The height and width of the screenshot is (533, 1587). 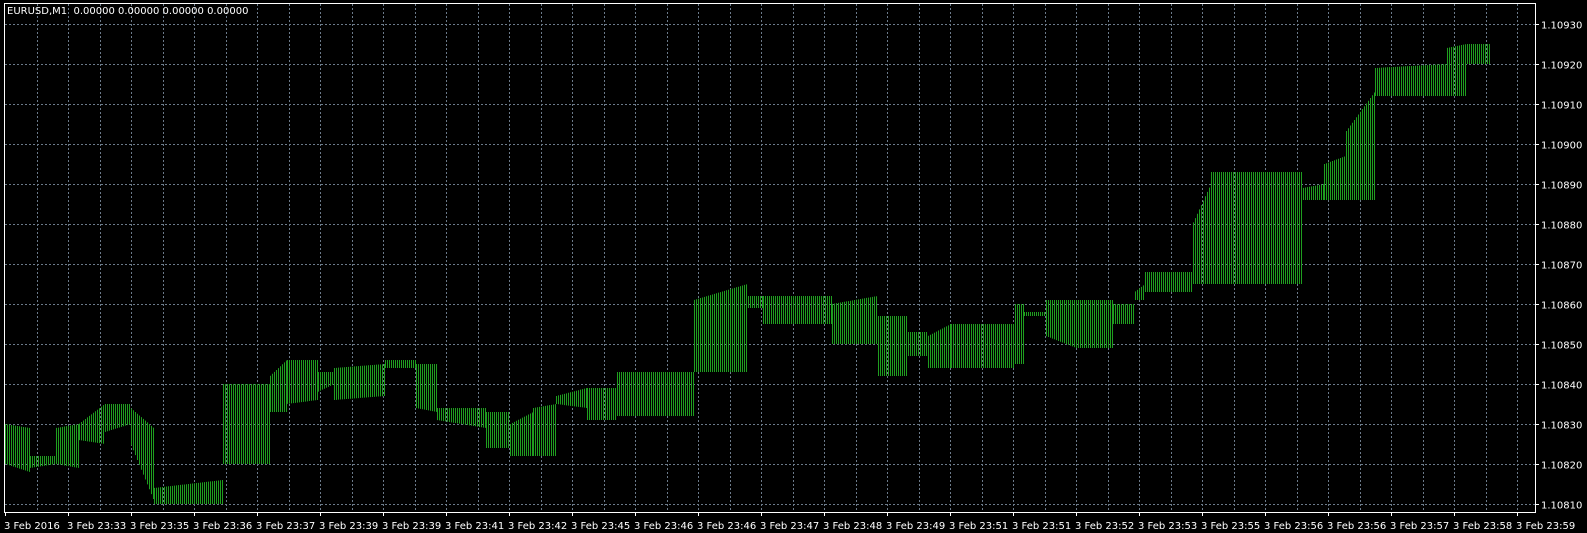 What do you see at coordinates (1561, 226) in the screenshot?
I see `price-axis-label: 1.10880` at bounding box center [1561, 226].